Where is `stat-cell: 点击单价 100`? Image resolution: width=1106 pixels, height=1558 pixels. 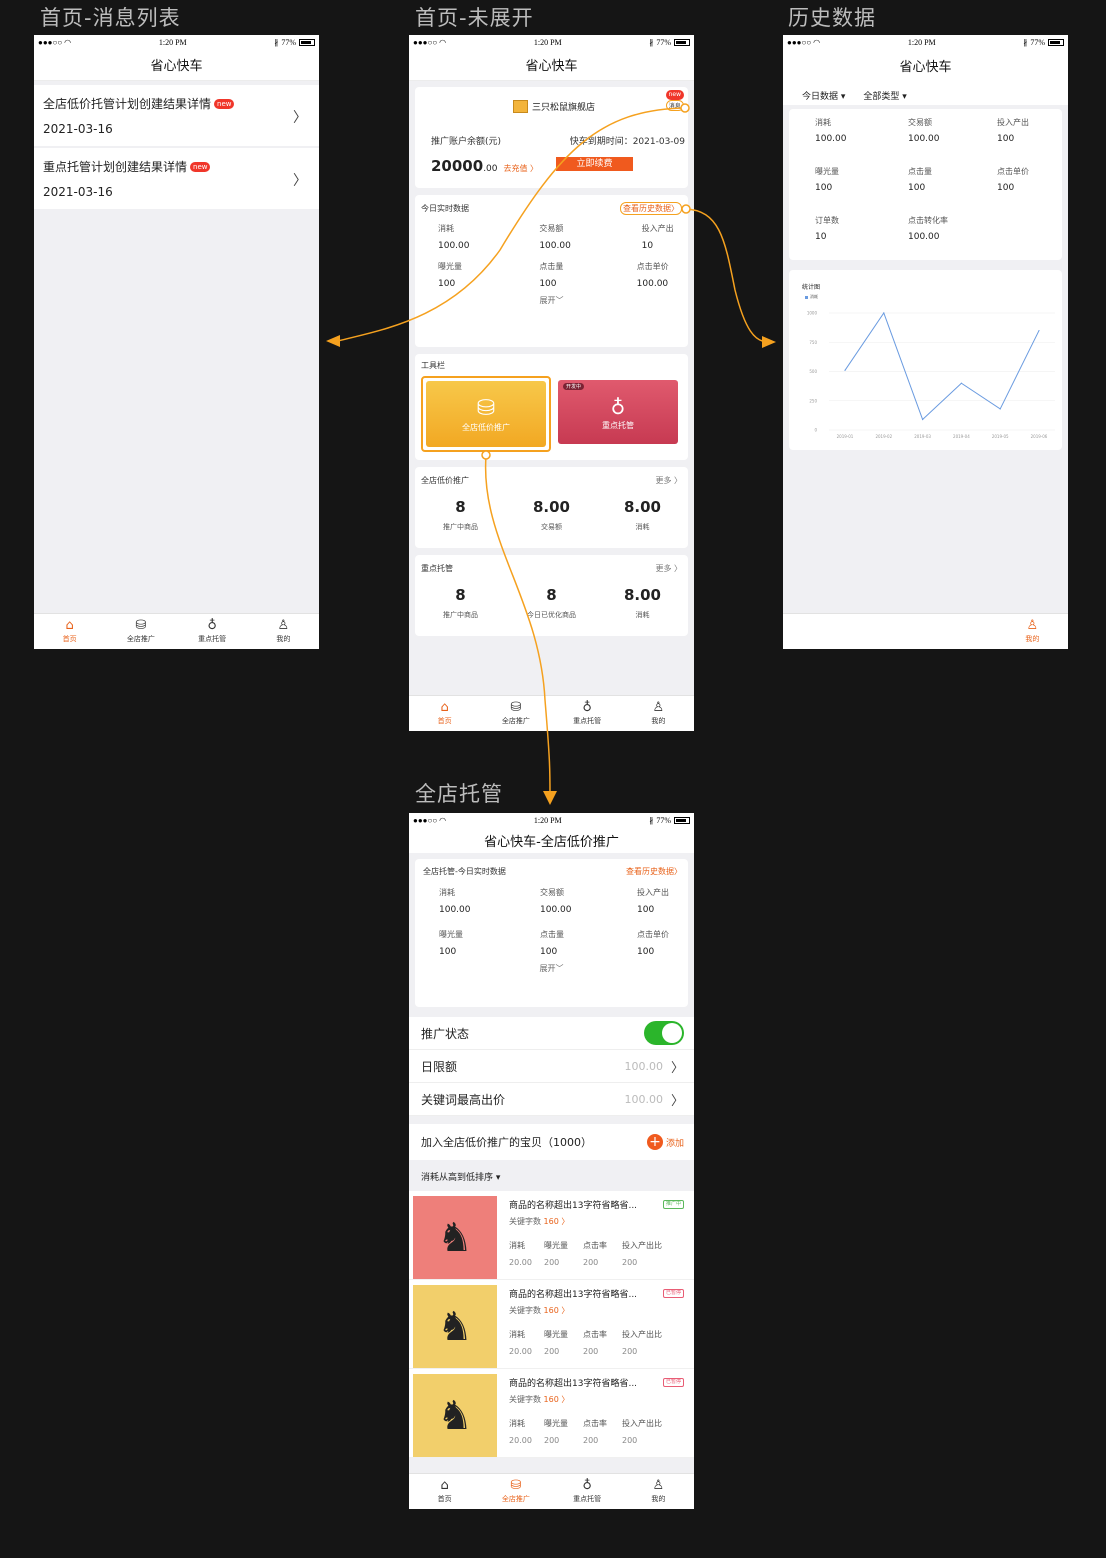 stat-cell: 点击单价 100 is located at coordinates (653, 943).